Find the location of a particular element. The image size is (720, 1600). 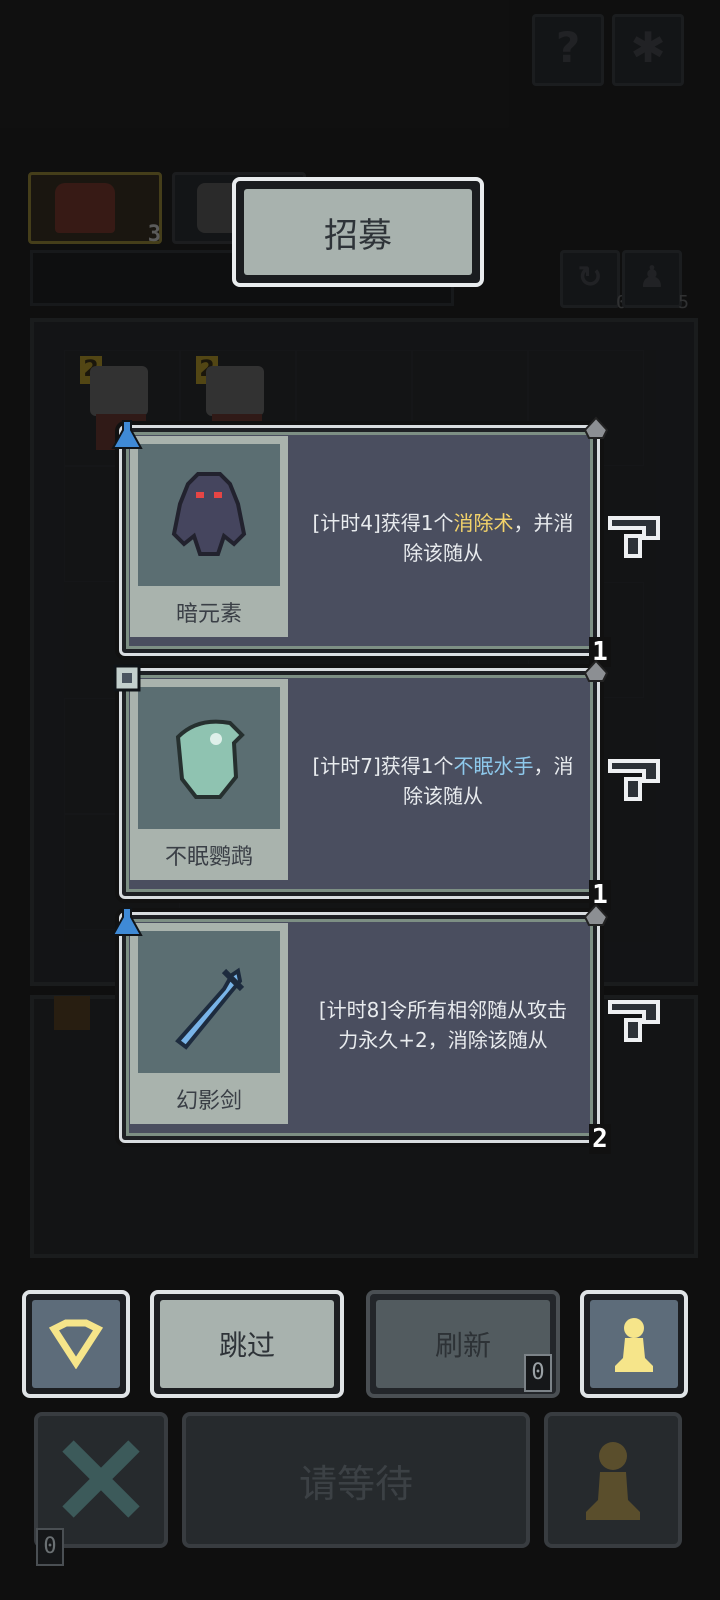

gem-icon is located at coordinates (76, 1344).